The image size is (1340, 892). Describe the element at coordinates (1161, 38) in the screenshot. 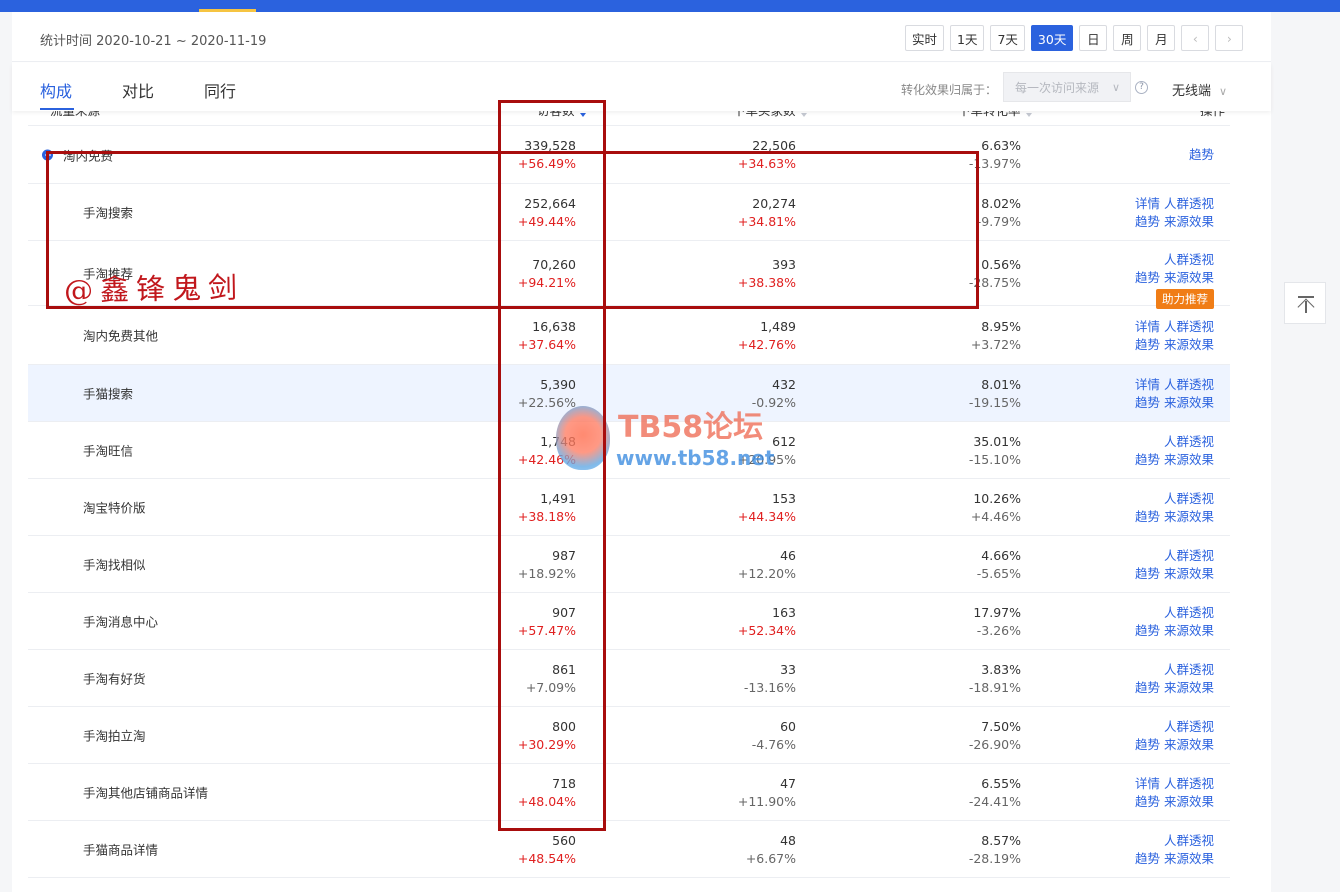

I see `range-month-button: 月` at that location.